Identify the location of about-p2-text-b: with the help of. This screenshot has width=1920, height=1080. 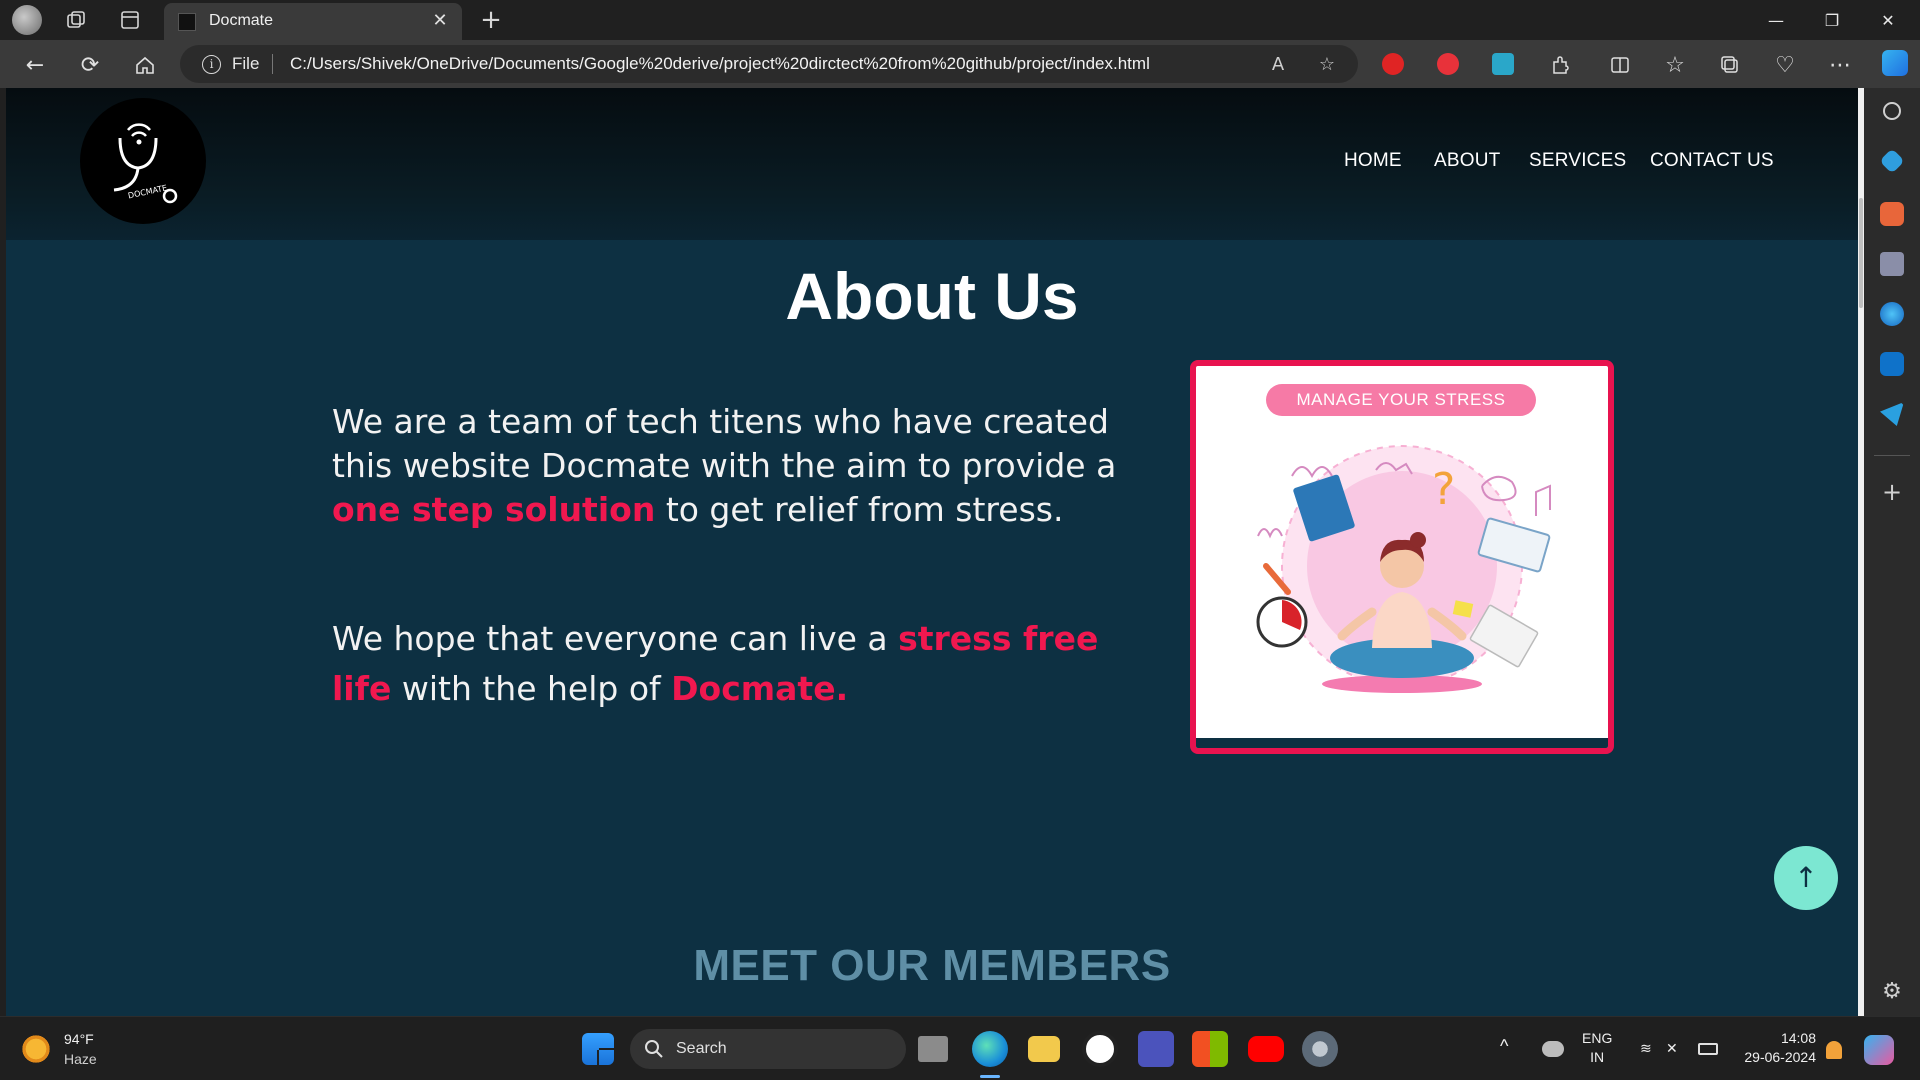
(531, 688).